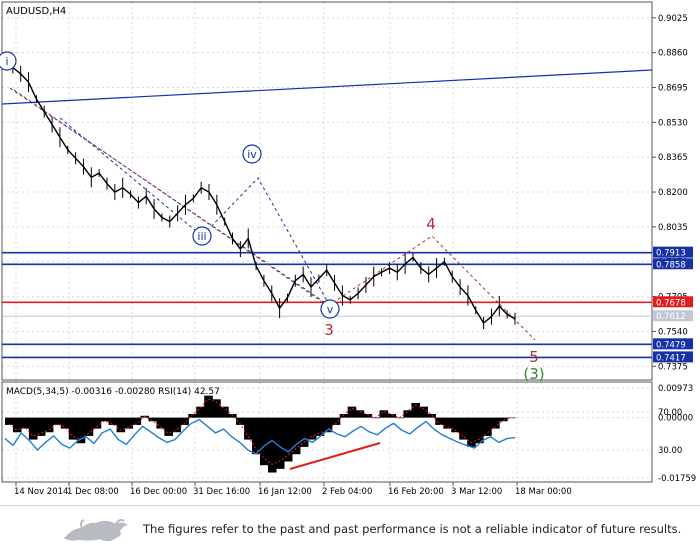 This screenshot has height=553, width=700. Describe the element at coordinates (671, 254) in the screenshot. I see `level-label: 0.7913` at that location.